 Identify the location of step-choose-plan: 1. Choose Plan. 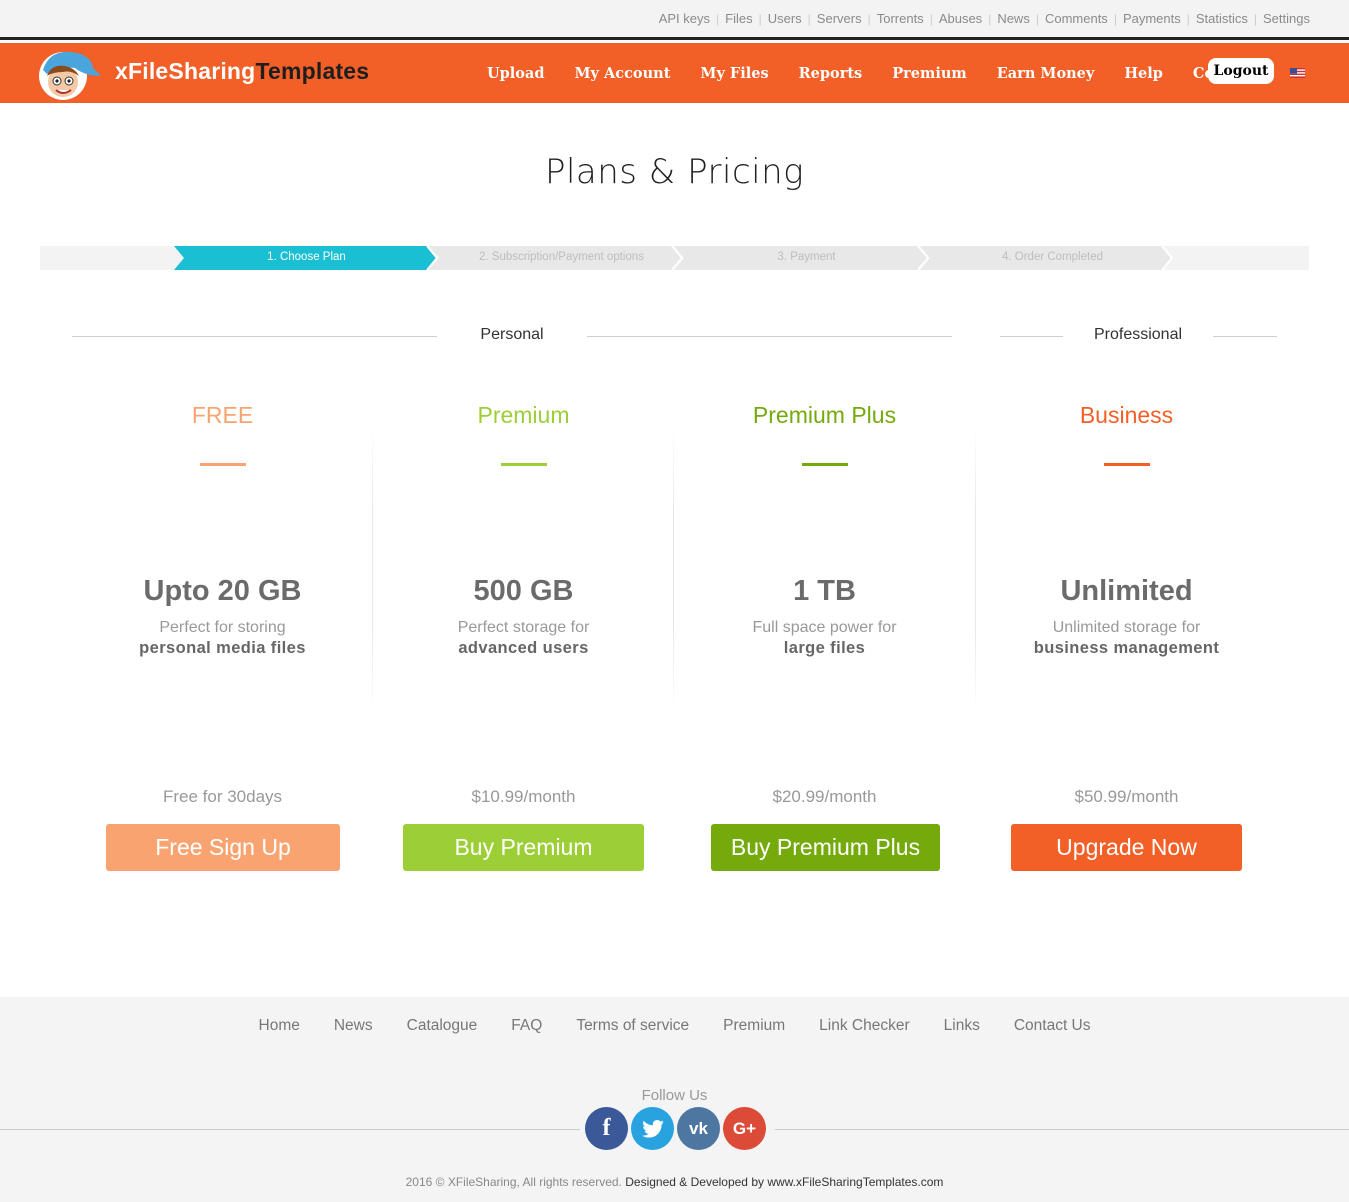
(306, 257).